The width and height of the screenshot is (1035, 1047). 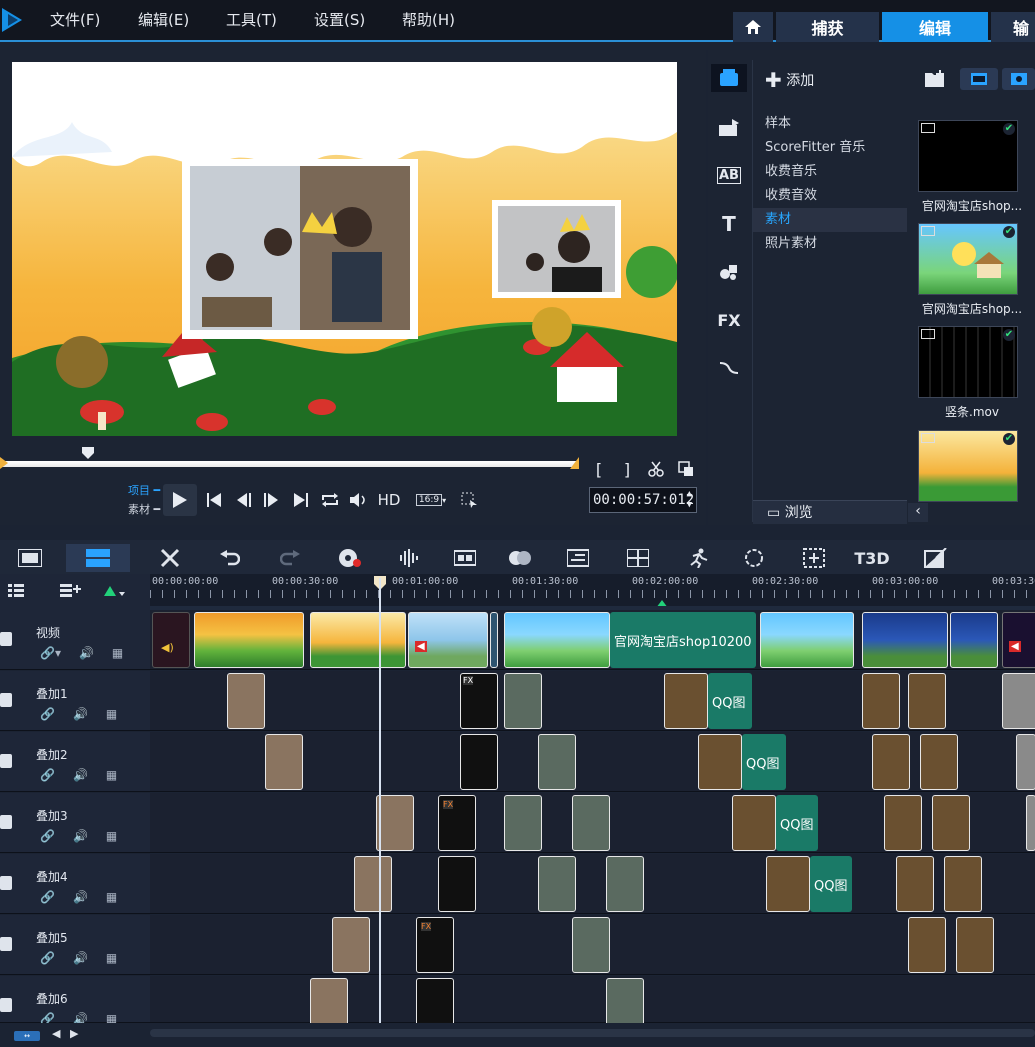 I want to click on timeline-clip: ◀), so click(x=171, y=640).